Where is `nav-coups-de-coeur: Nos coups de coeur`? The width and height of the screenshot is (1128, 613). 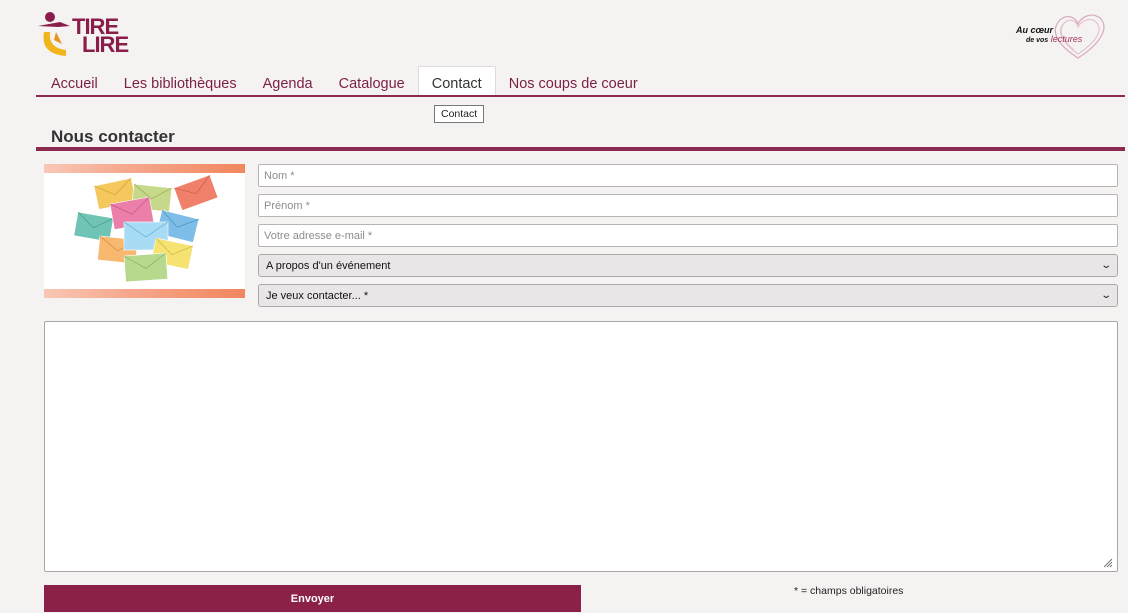 nav-coups-de-coeur: Nos coups de coeur is located at coordinates (573, 82).